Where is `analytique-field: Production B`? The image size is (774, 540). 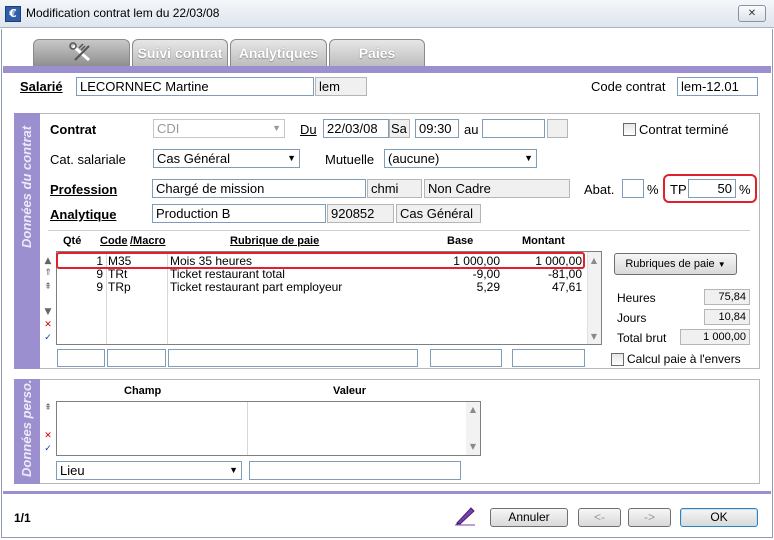 analytique-field: Production B is located at coordinates (239, 213).